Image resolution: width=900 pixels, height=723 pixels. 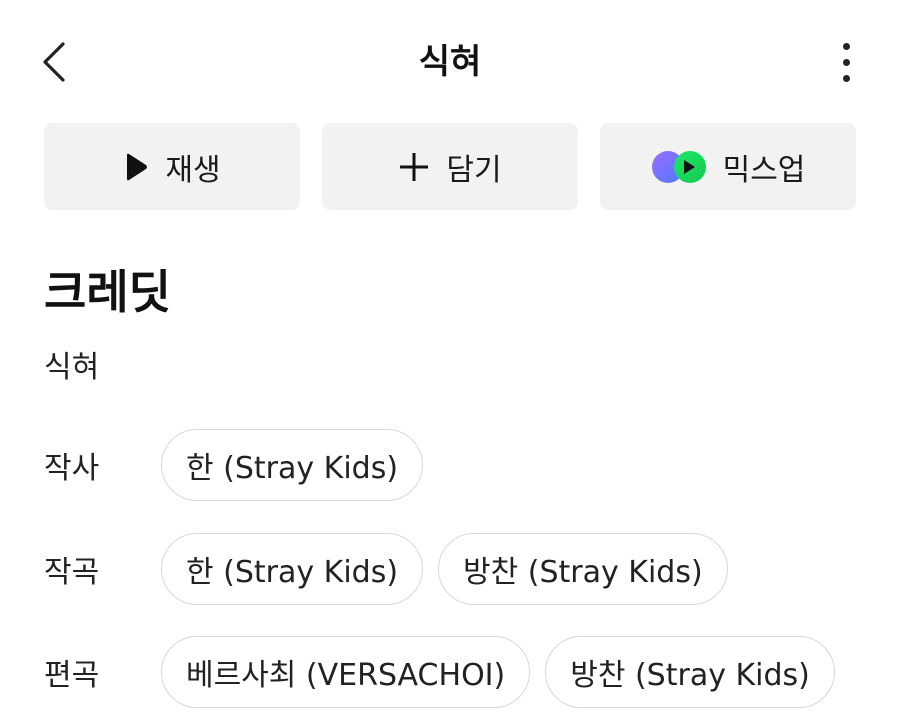 I want to click on credit-role: 작사, so click(x=72, y=468).